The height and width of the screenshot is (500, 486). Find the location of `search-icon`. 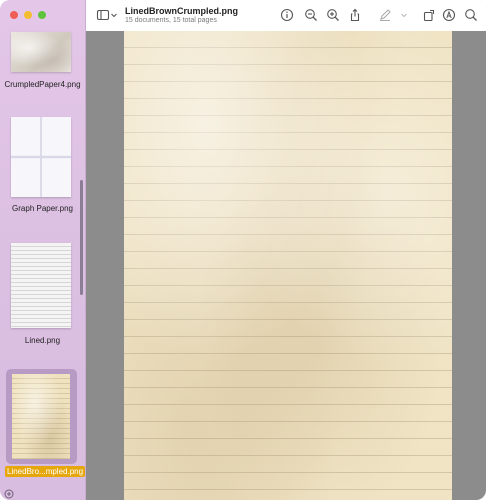

search-icon is located at coordinates (471, 15).